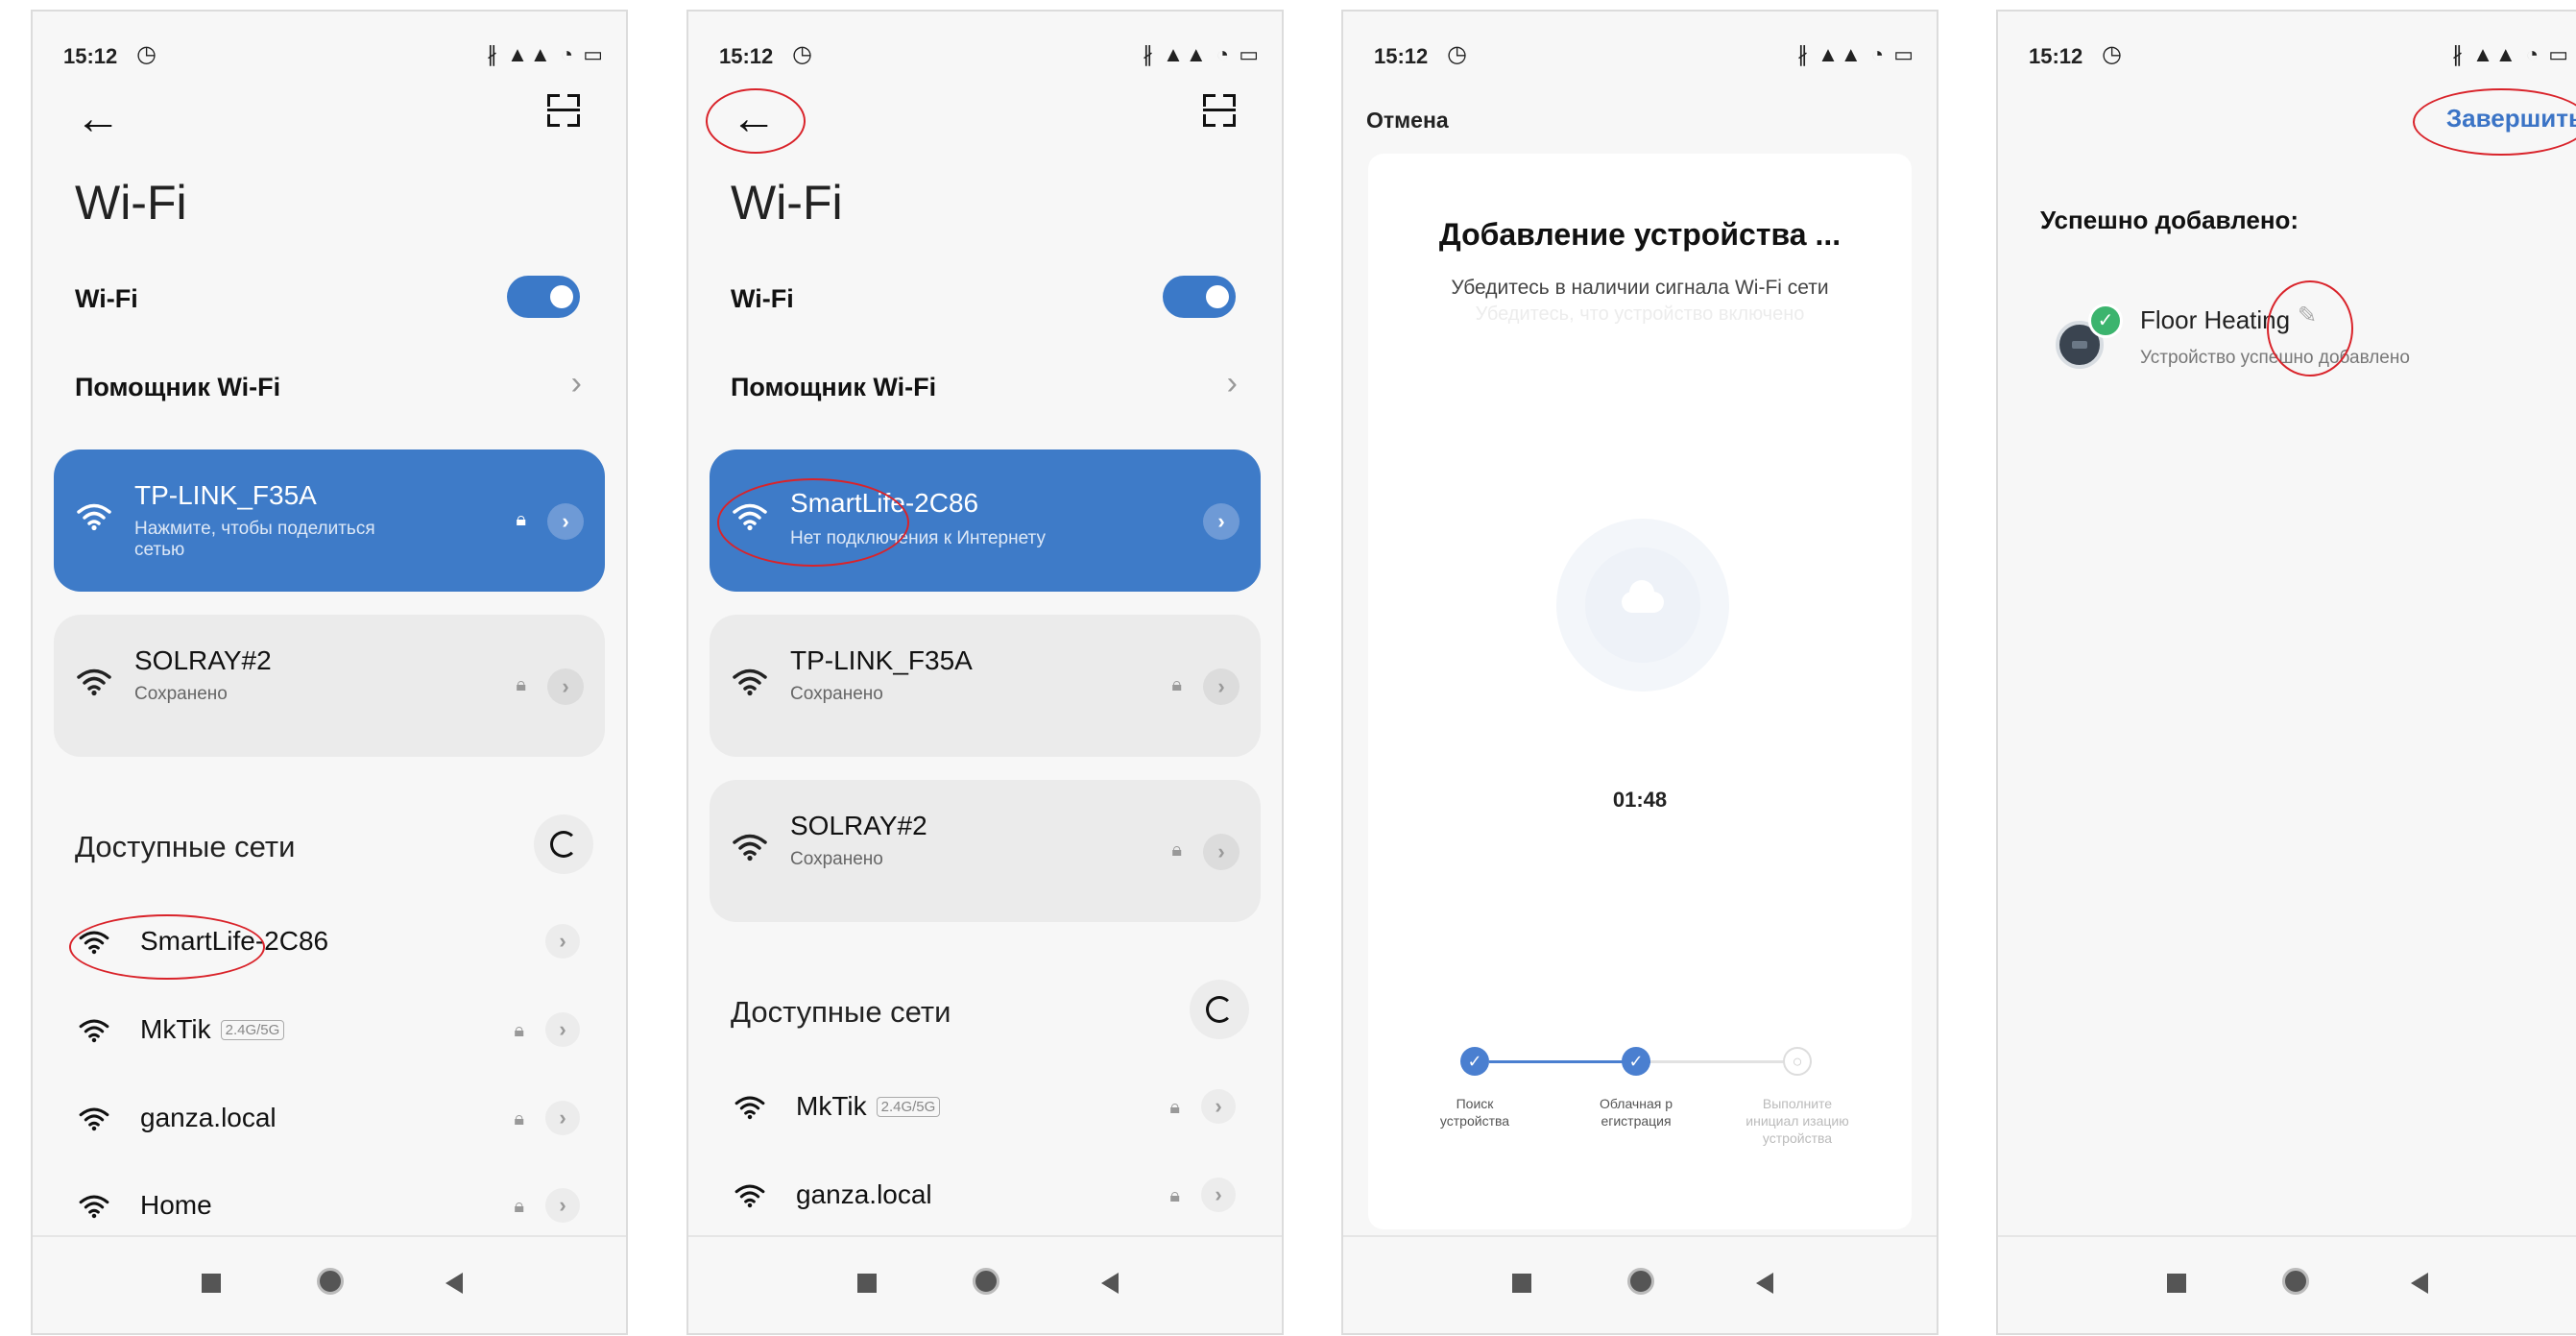  I want to click on sheet-subtitle: Убедитесь в наличии сигнала Wi-Fi сети, so click(1640, 288).